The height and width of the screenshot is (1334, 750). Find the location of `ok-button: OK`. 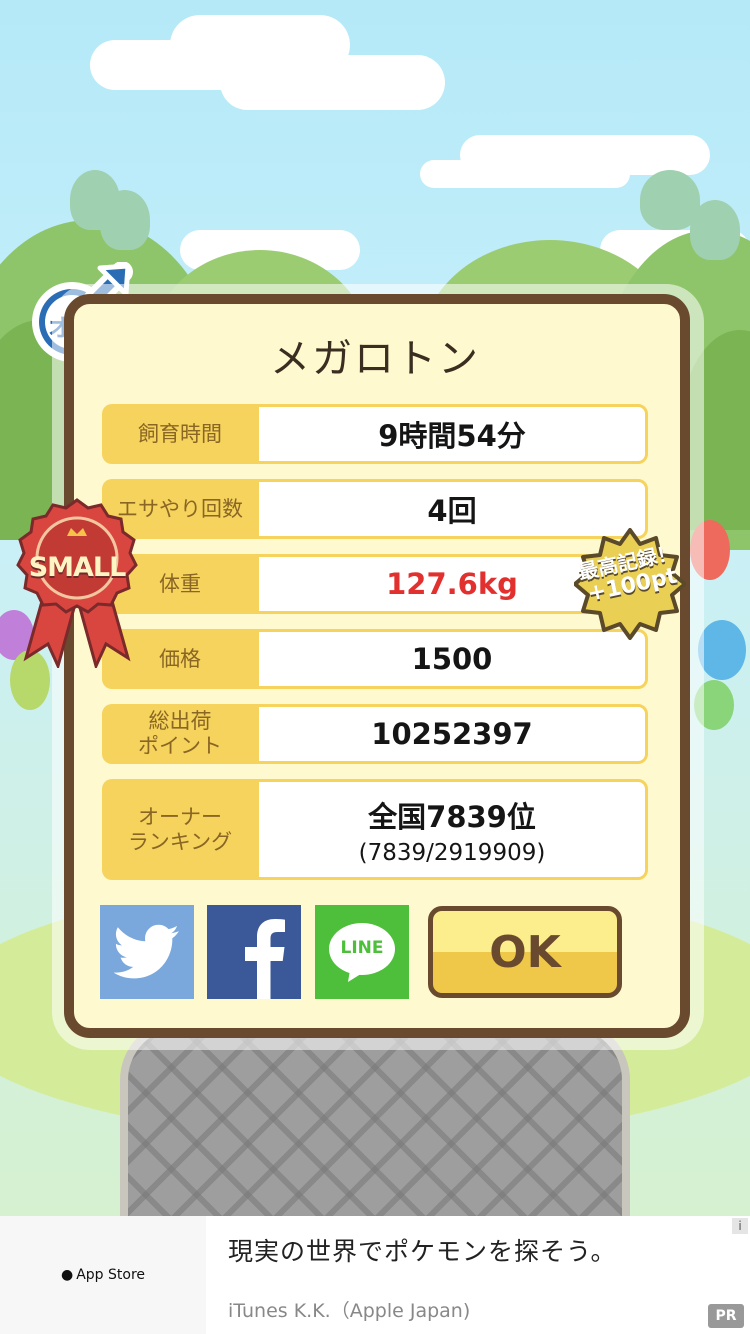

ok-button: OK is located at coordinates (525, 952).